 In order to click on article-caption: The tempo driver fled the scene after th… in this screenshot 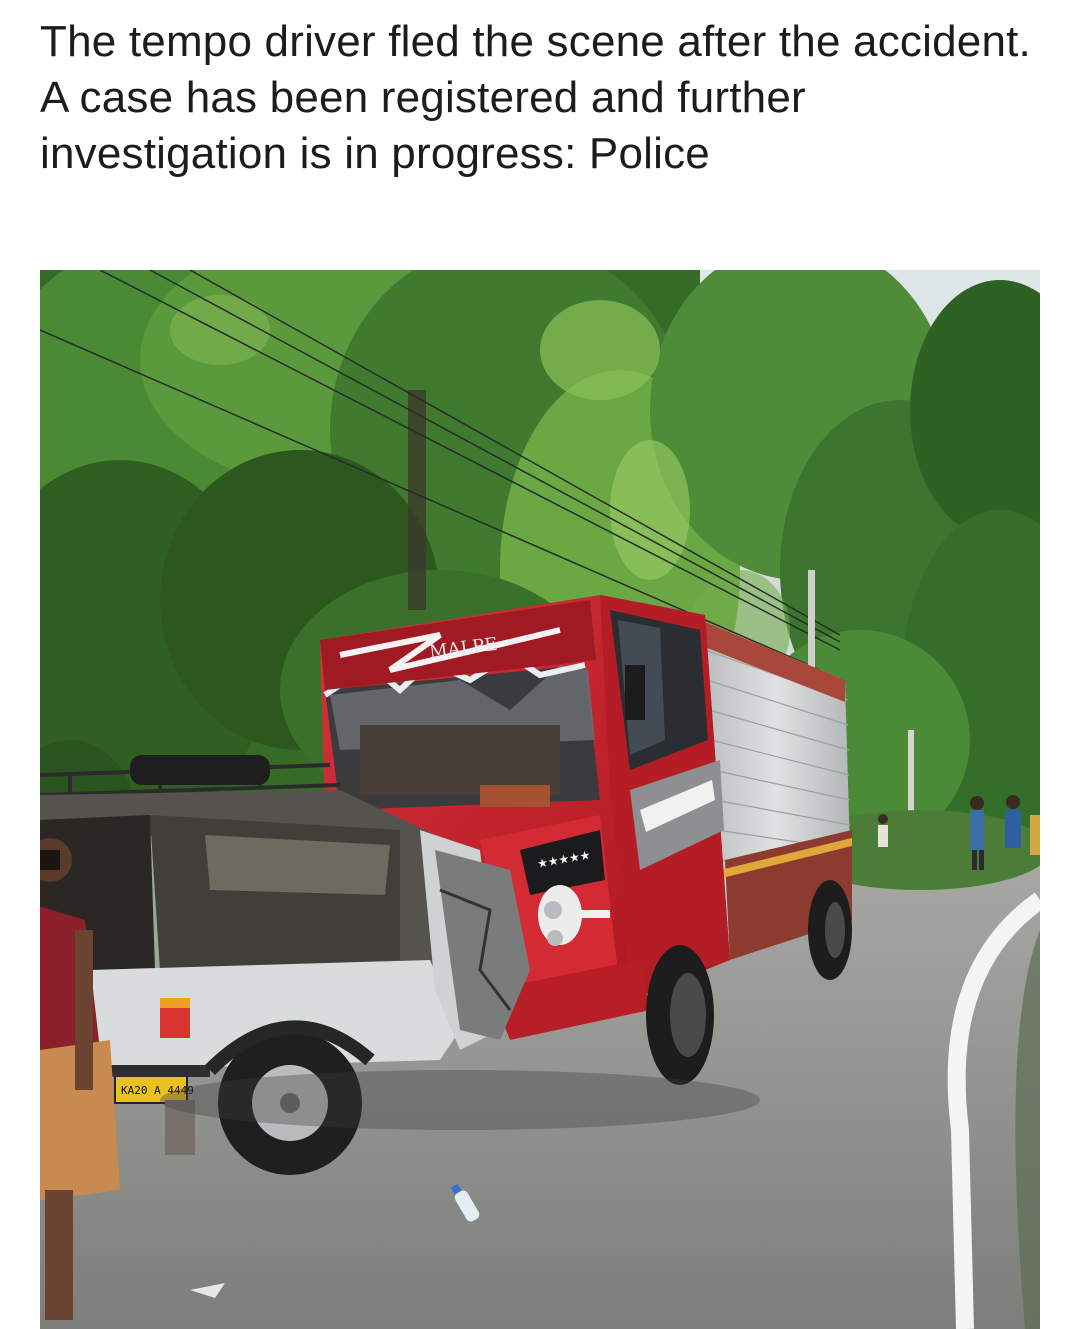, I will do `click(535, 97)`.